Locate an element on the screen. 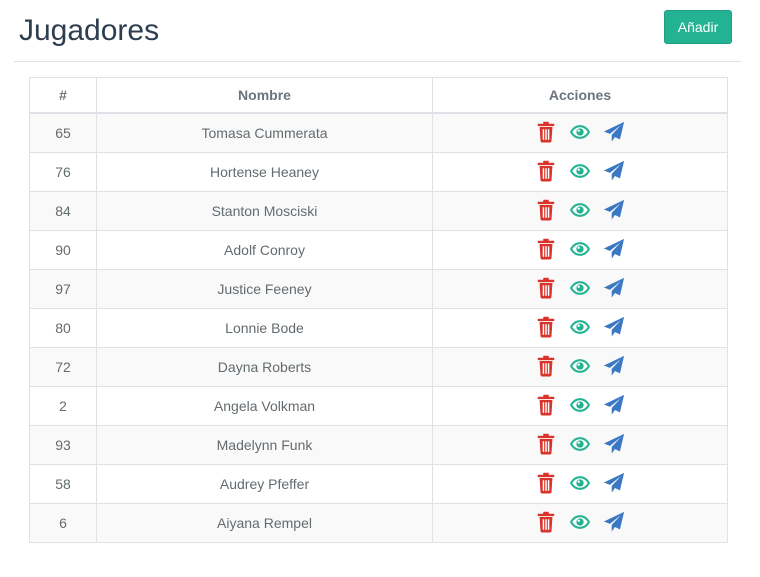 The height and width of the screenshot is (577, 760). player-id: 58 is located at coordinates (63, 484).